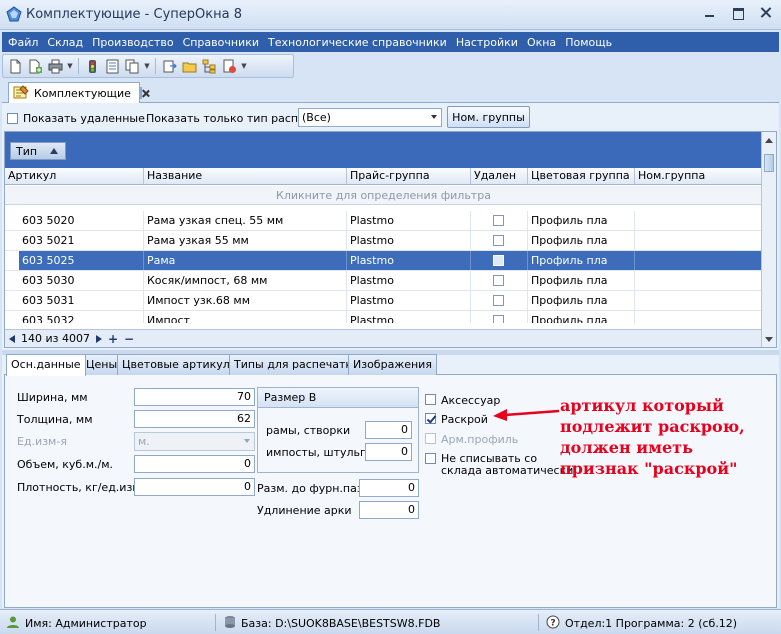 Image resolution: width=781 pixels, height=634 pixels. What do you see at coordinates (341, 623) in the screenshot?
I see `status-database-text: База: D:\SUOK8BASE\BESTSW8.FDB` at bounding box center [341, 623].